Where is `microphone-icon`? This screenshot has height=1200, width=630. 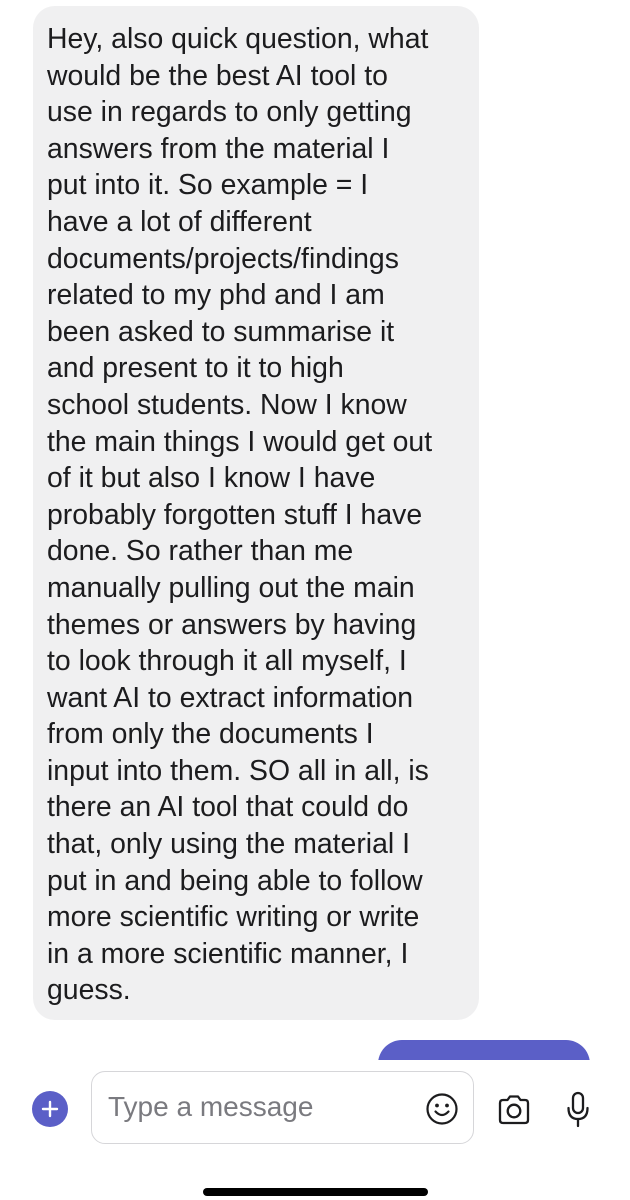 microphone-icon is located at coordinates (578, 1109).